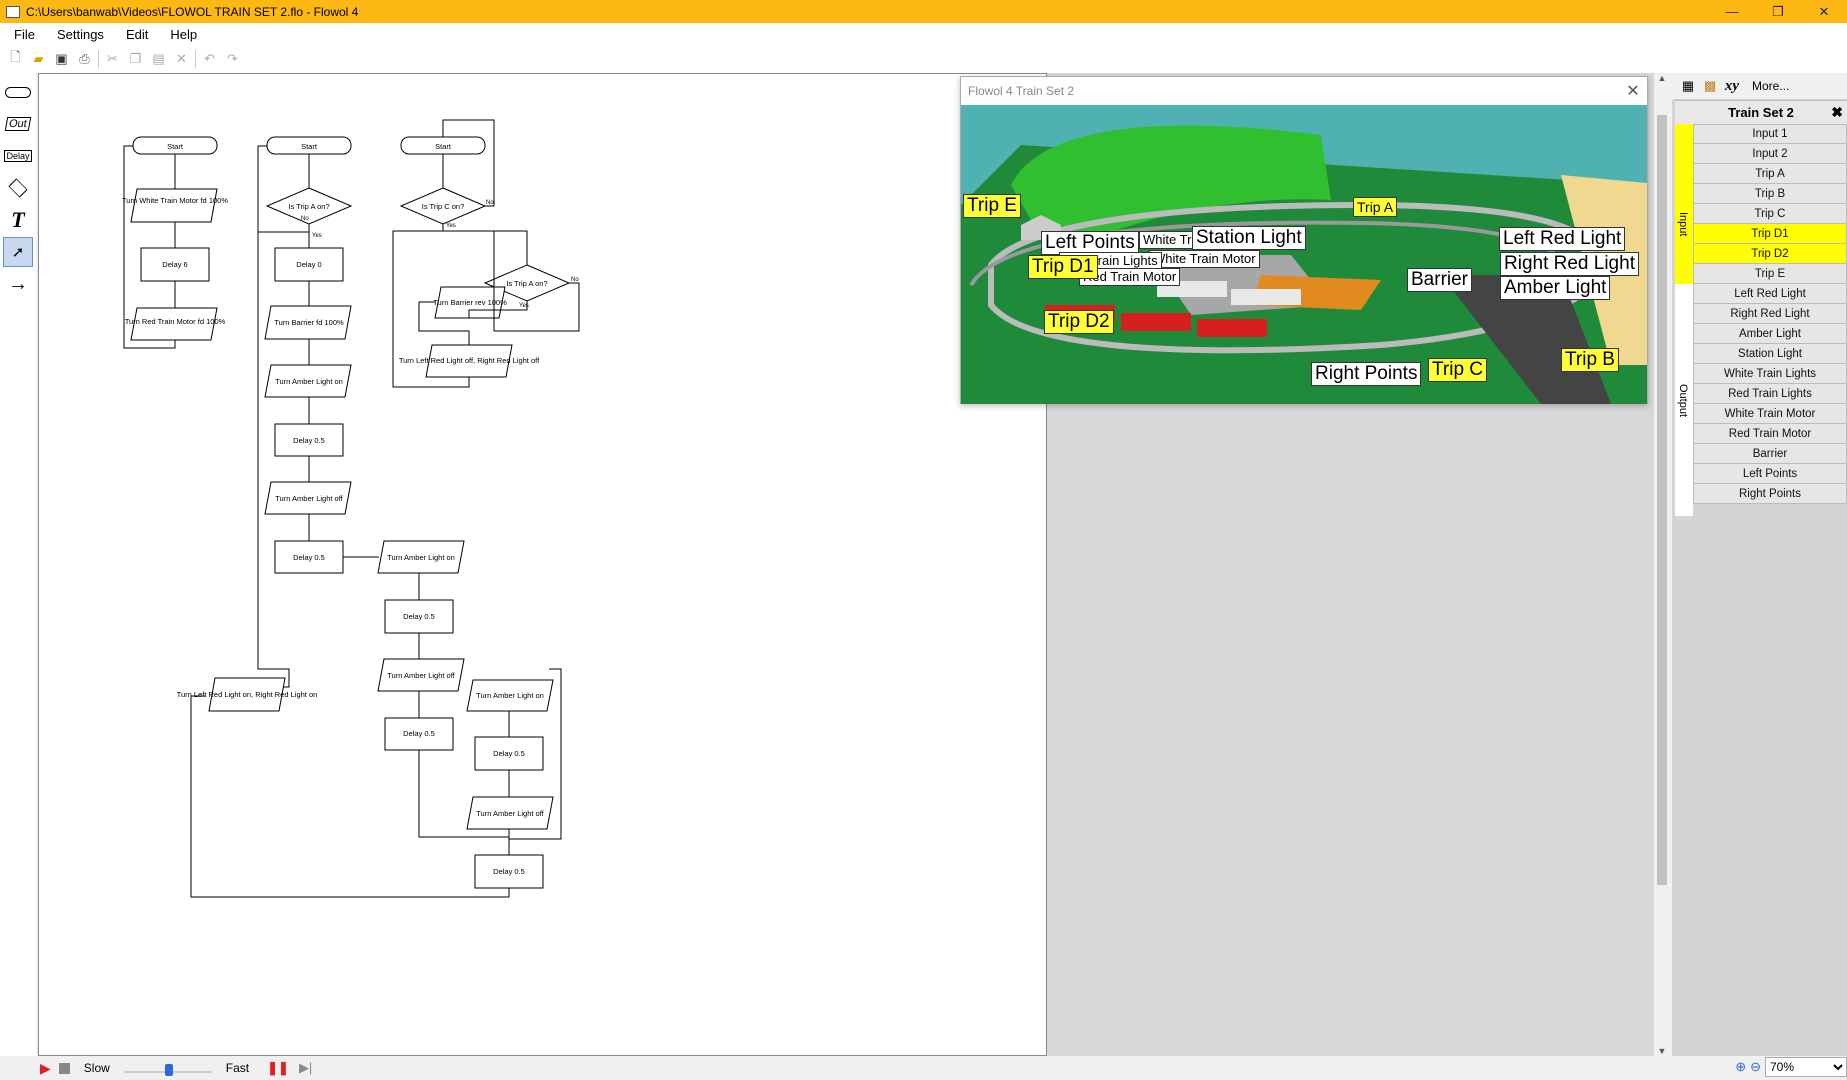  Describe the element at coordinates (1688, 86) in the screenshot. I see `mimic-icon: ▦` at that location.